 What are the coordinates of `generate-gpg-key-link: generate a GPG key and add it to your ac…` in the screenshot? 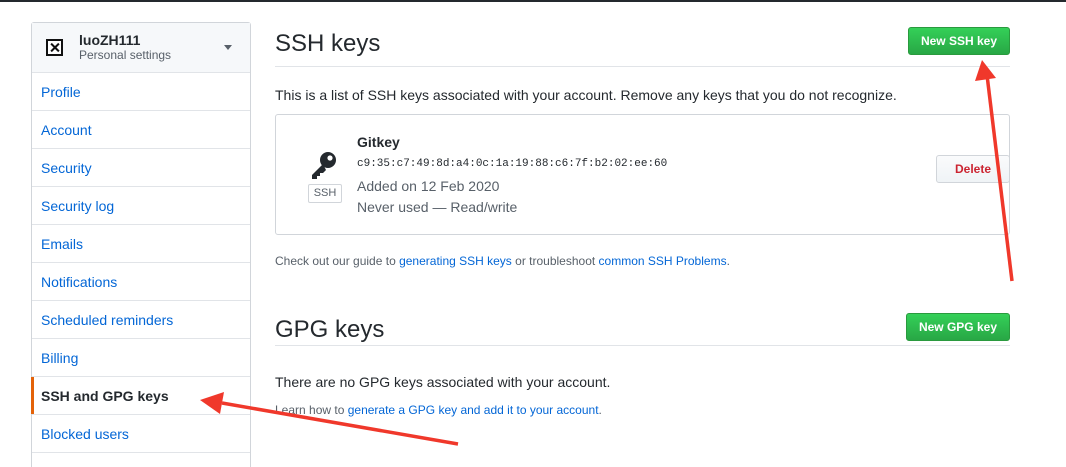 It's located at (473, 410).